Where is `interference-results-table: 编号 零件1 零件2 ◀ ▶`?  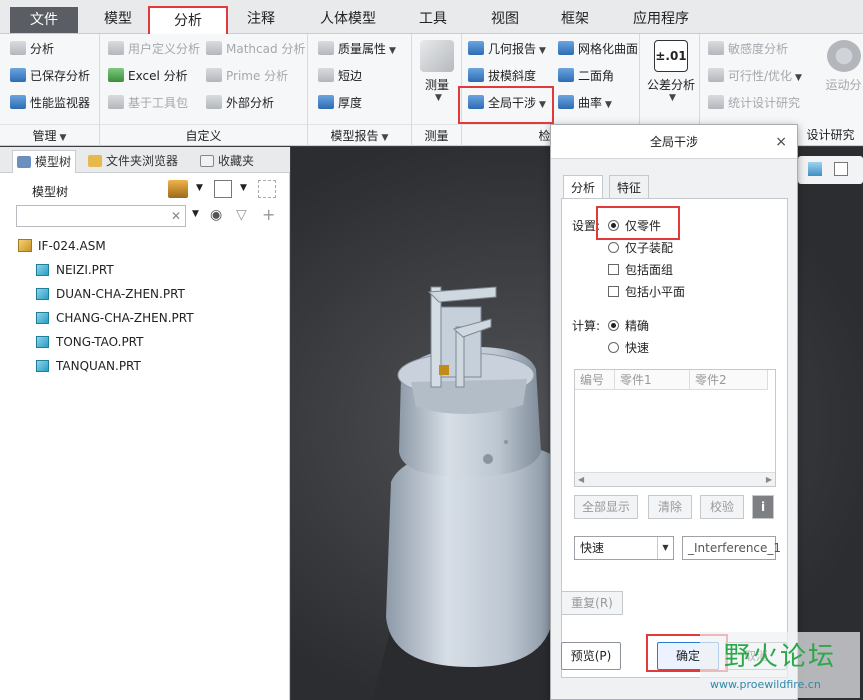 interference-results-table: 编号 零件1 零件2 ◀ ▶ is located at coordinates (675, 428).